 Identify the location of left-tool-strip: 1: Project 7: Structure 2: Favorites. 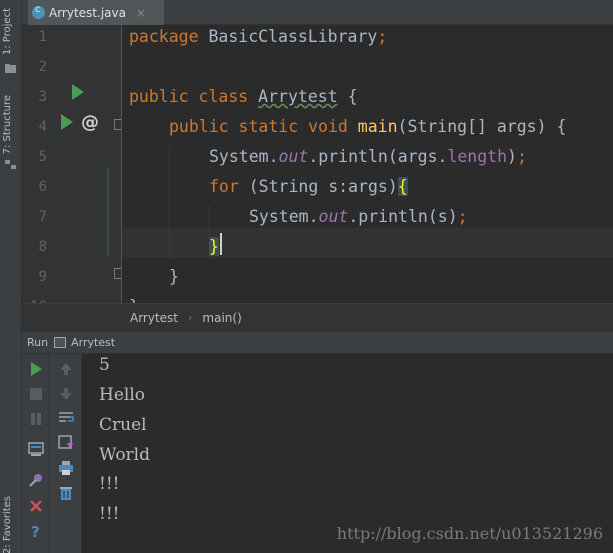
(11, 276).